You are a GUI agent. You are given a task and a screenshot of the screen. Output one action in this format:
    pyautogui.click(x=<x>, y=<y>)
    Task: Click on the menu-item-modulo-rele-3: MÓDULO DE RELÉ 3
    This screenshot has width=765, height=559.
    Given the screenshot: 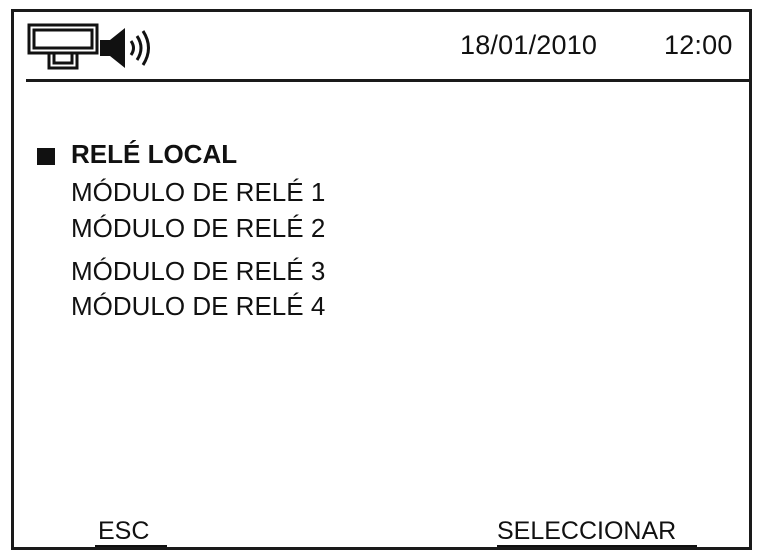 What is the action you would take?
    pyautogui.click(x=198, y=271)
    